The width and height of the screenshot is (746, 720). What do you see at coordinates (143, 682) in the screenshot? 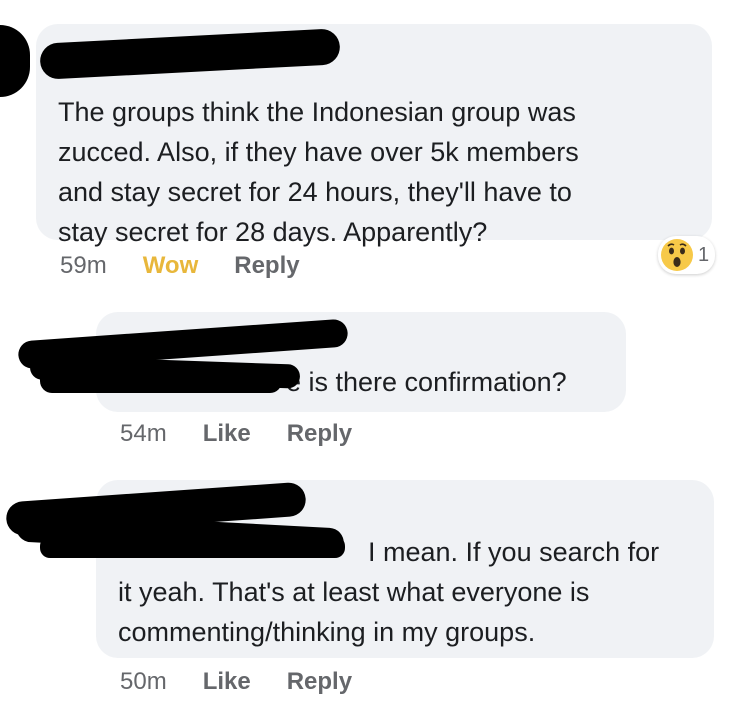
I see `comment-time: 50m` at bounding box center [143, 682].